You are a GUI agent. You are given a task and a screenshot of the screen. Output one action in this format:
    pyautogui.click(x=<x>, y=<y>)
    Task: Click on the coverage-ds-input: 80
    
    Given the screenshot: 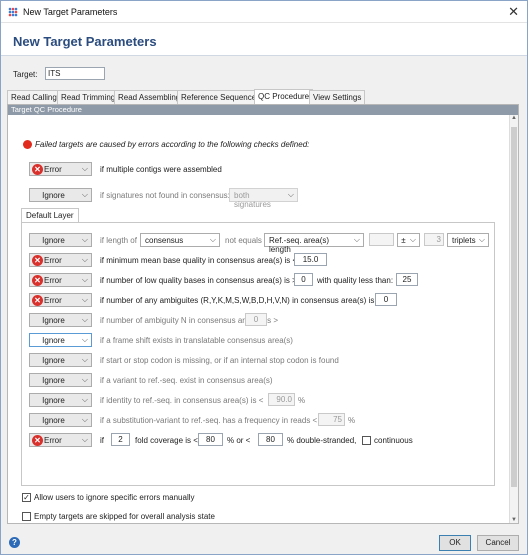 What is the action you would take?
    pyautogui.click(x=270, y=439)
    